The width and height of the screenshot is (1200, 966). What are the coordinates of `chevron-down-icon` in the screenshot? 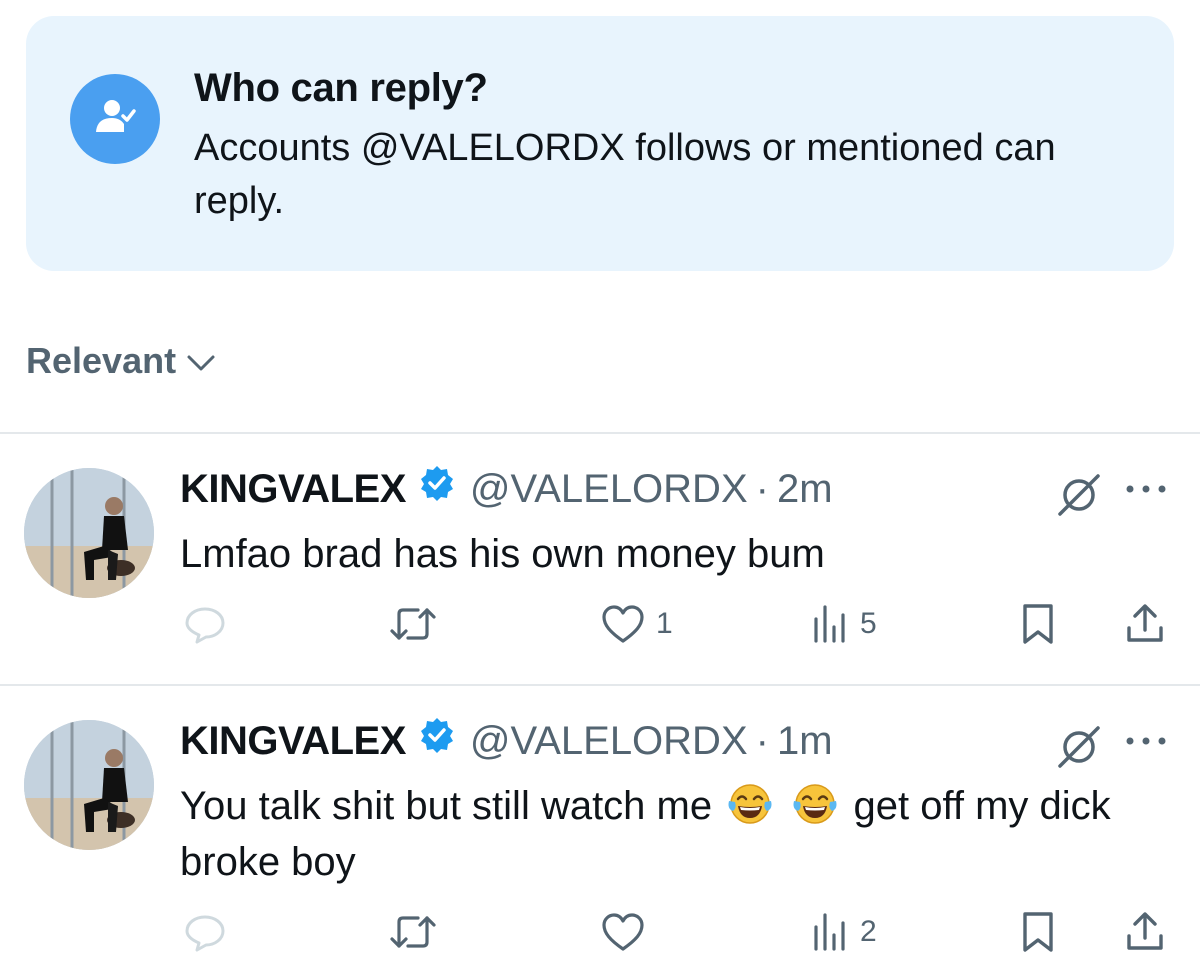 It's located at (201, 363).